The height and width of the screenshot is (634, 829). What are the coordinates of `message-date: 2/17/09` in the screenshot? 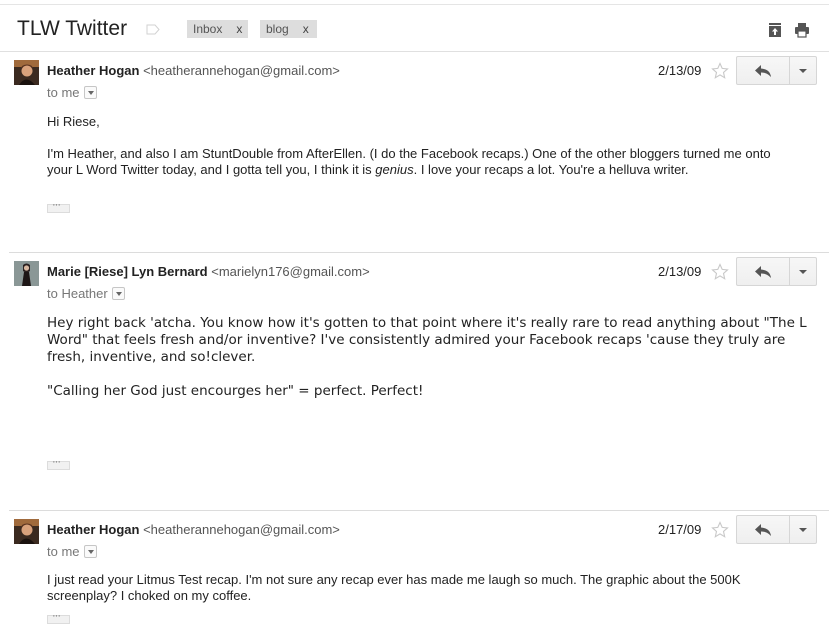 It's located at (680, 529).